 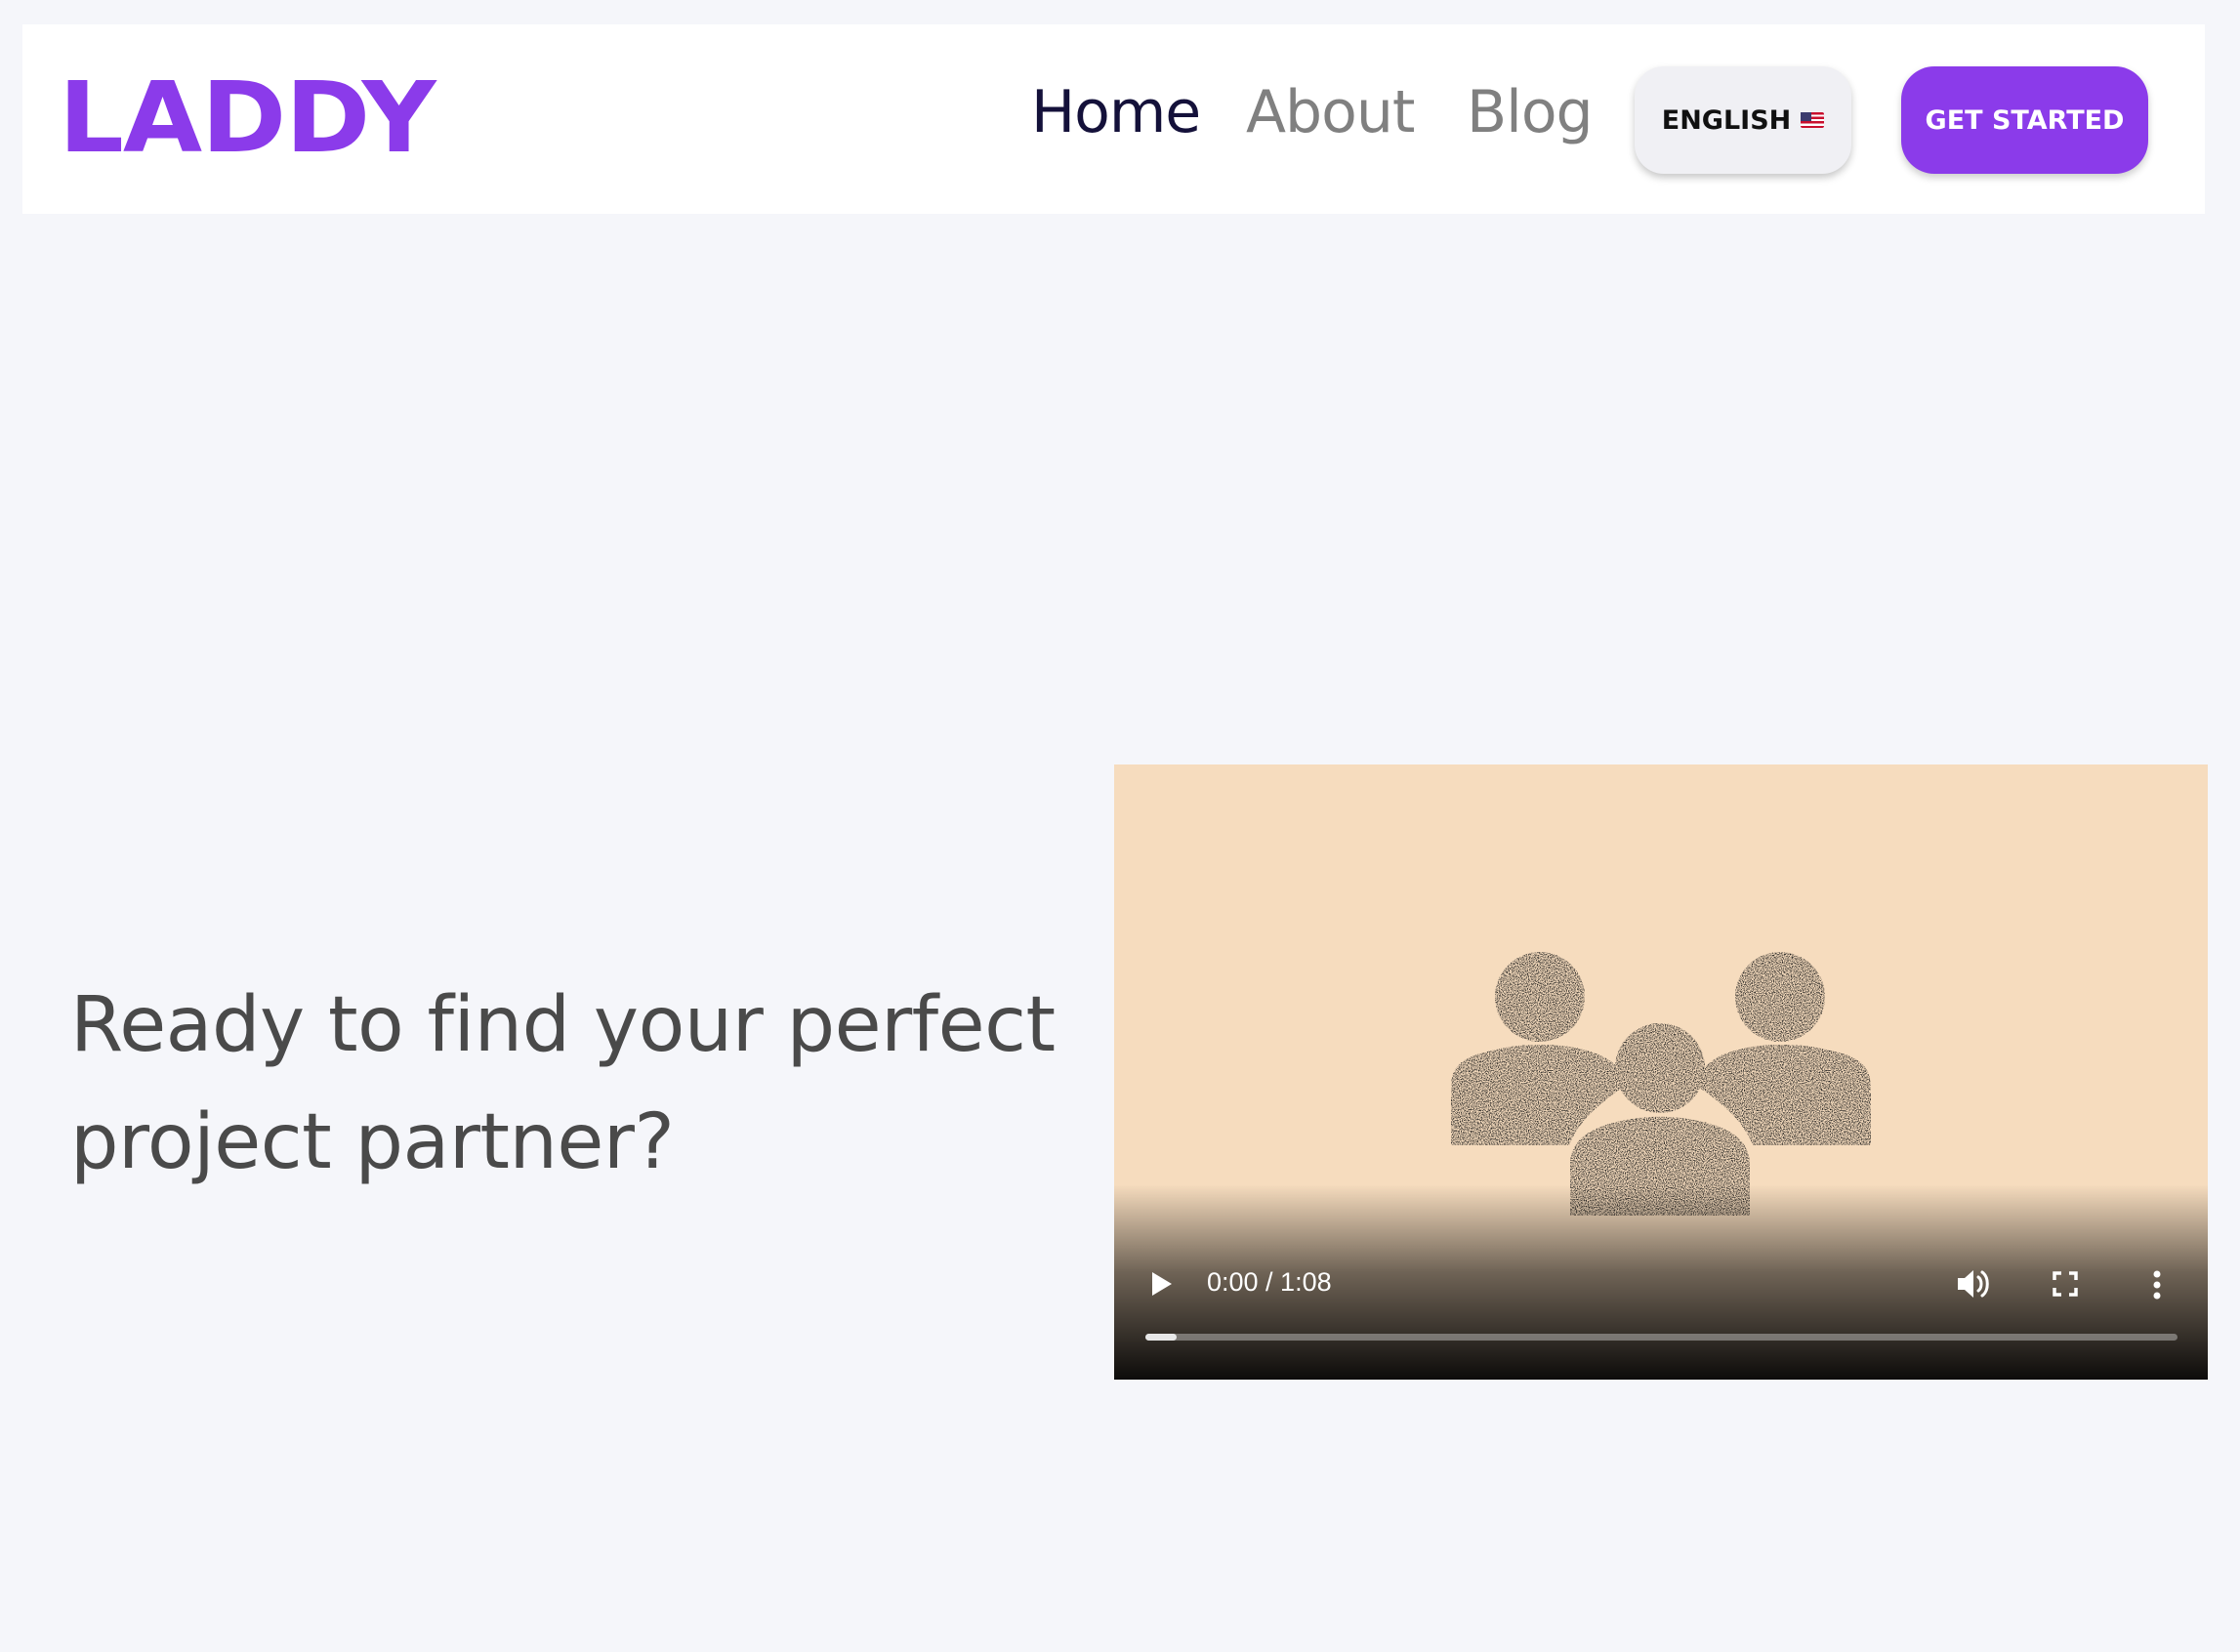 What do you see at coordinates (2065, 1284) in the screenshot?
I see `fullscreen-icon` at bounding box center [2065, 1284].